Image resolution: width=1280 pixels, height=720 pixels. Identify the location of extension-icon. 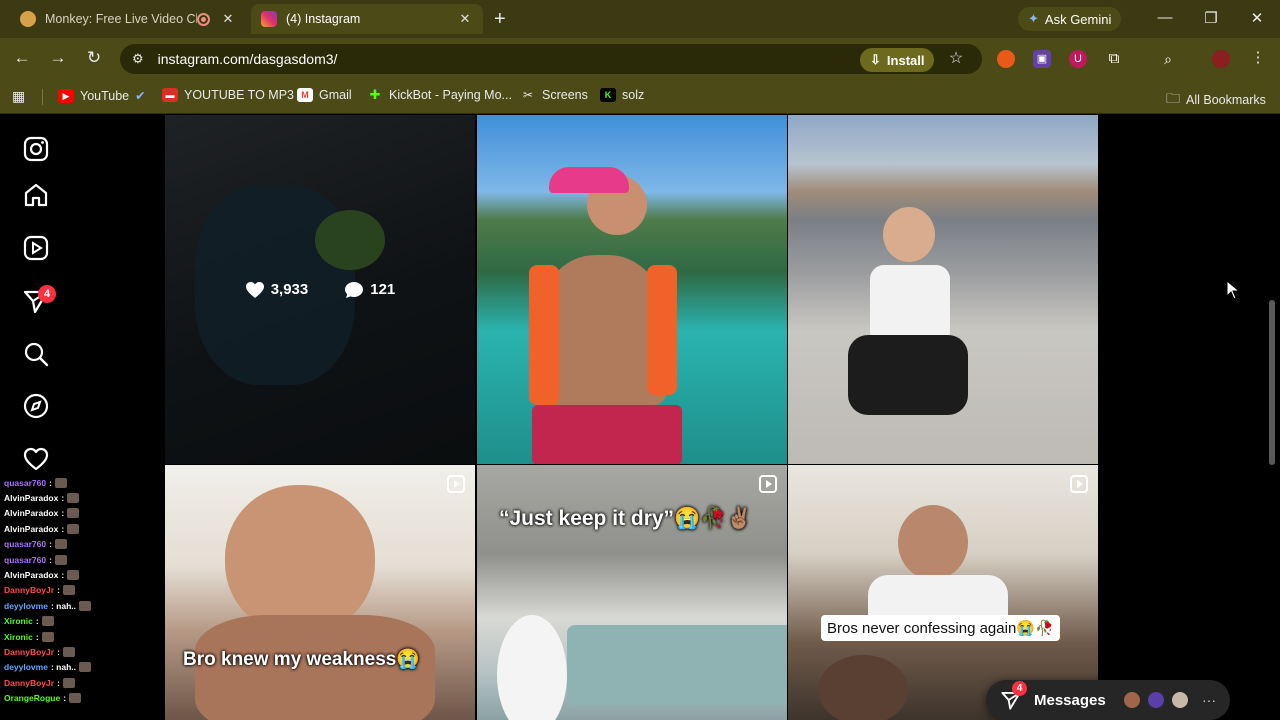
(1006, 59).